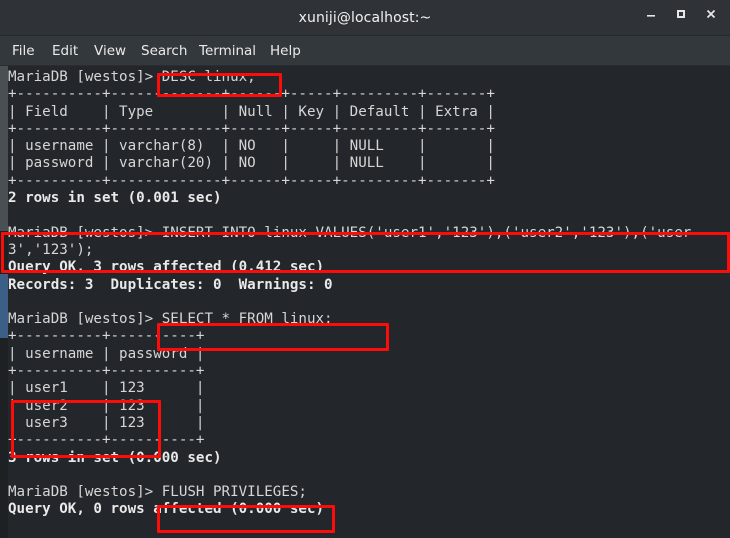 The image size is (730, 538). I want to click on terminal-scrollbar, so click(4, 302).